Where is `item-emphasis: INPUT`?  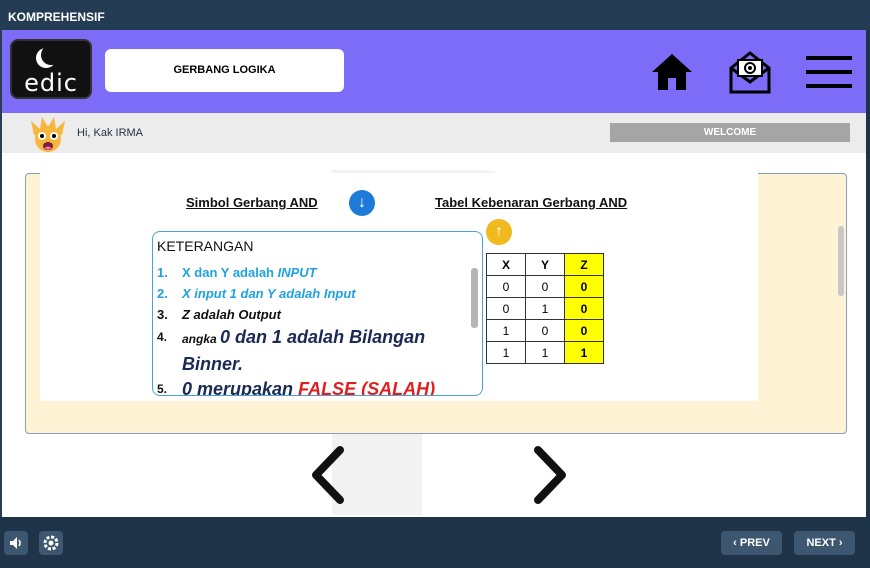
item-emphasis: INPUT is located at coordinates (297, 272).